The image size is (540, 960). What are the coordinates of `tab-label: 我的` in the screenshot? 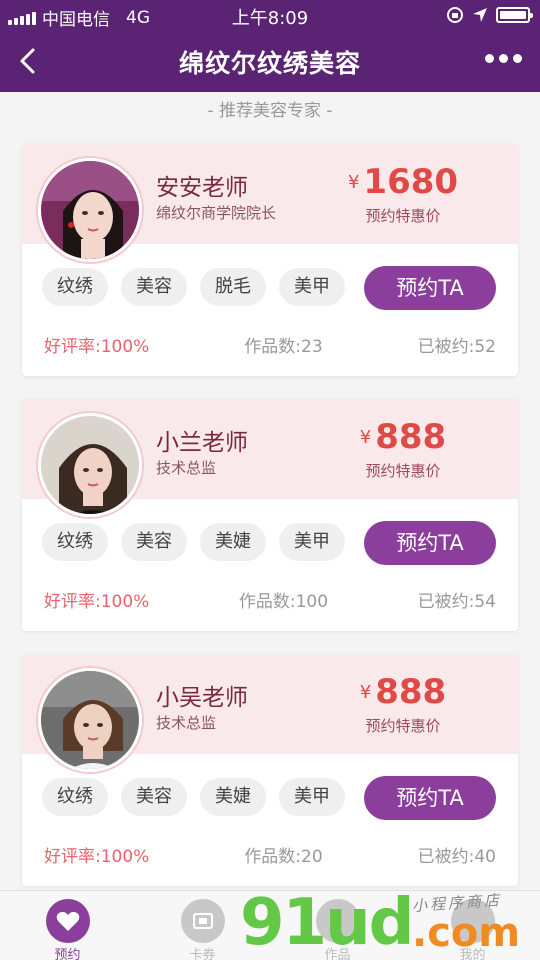 It's located at (472, 954).